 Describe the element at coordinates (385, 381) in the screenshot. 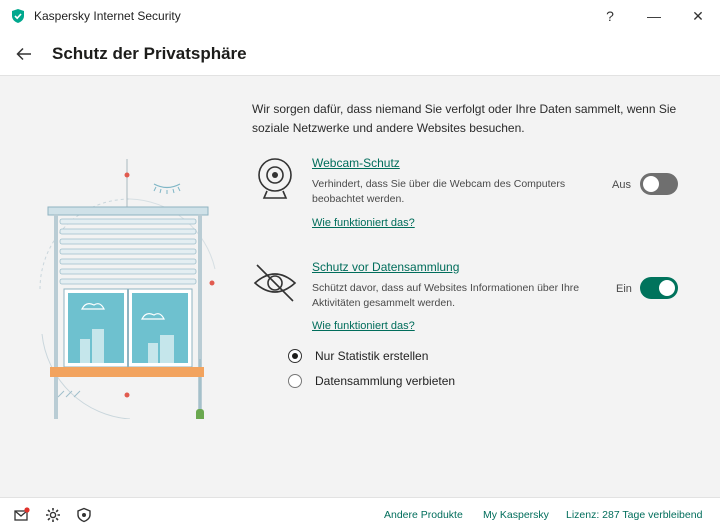

I see `option-label: Datensammlung verbieten` at that location.